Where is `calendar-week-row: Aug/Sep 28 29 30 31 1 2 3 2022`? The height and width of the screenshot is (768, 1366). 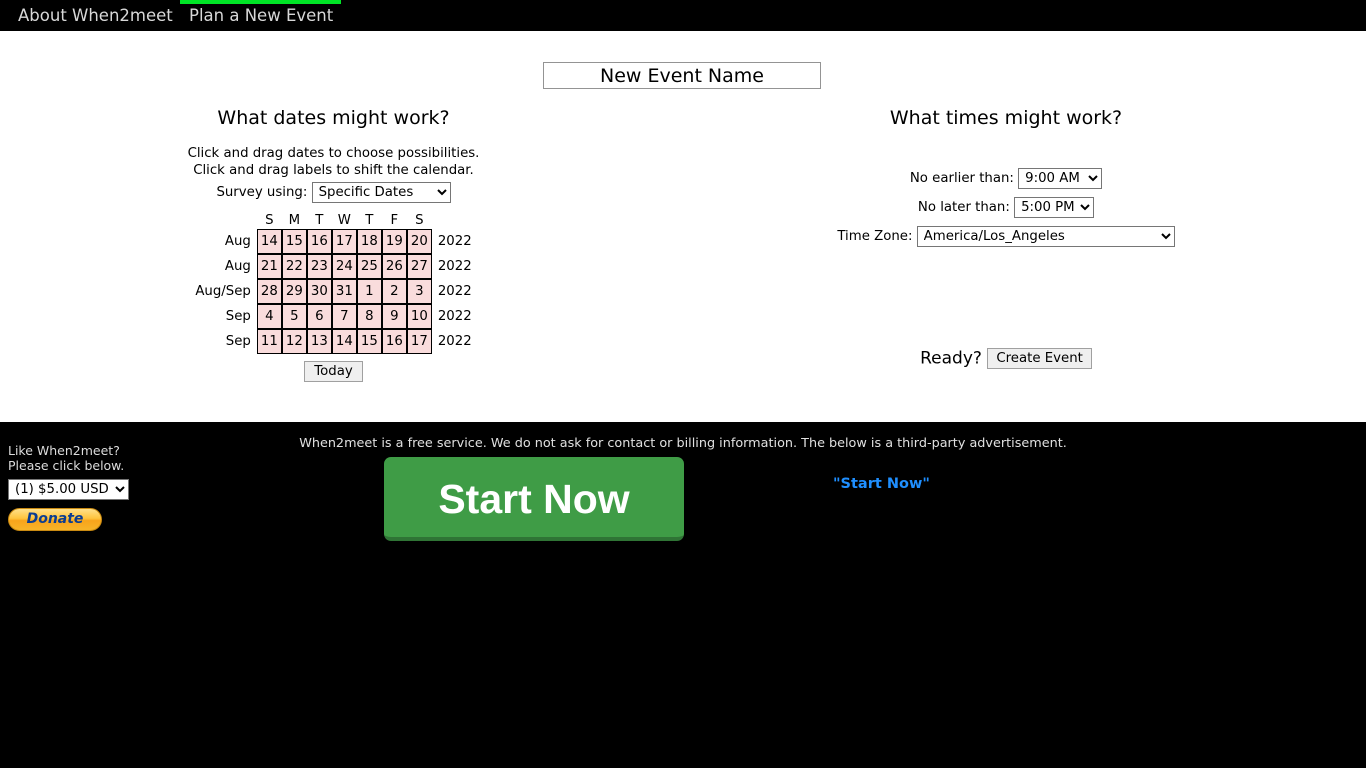
calendar-week-row: Aug/Sep 28 29 30 31 1 2 3 2022 is located at coordinates (333, 291).